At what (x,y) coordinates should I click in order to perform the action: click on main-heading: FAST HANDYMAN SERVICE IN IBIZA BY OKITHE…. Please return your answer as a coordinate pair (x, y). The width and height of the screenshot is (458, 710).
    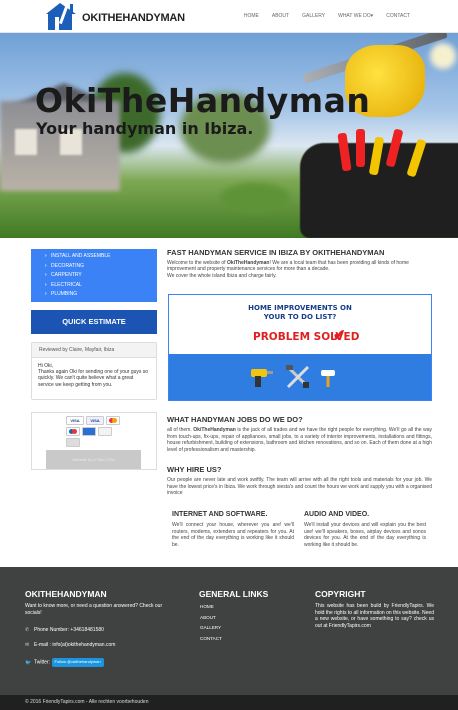
    Looking at the image, I should click on (276, 252).